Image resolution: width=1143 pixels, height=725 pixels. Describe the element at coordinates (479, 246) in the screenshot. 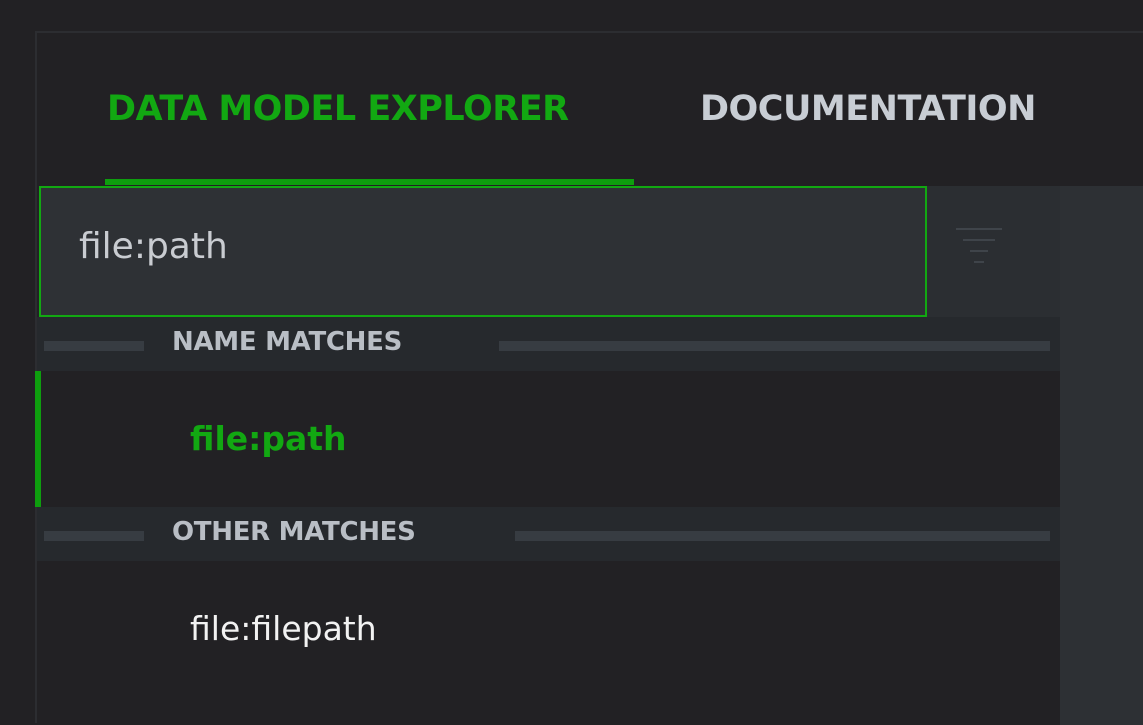

I see `search-input` at that location.